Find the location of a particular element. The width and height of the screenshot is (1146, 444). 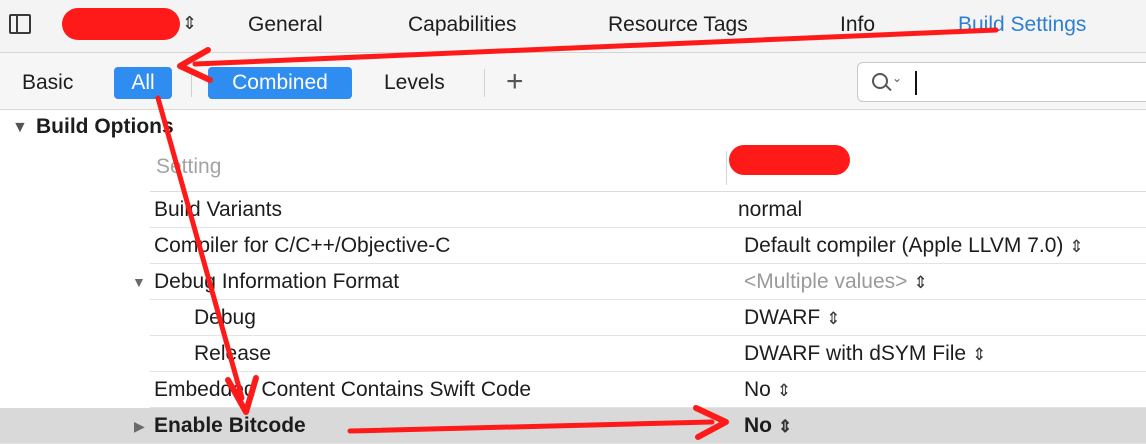

chevron-down-icon: ⌄ is located at coordinates (897, 78).